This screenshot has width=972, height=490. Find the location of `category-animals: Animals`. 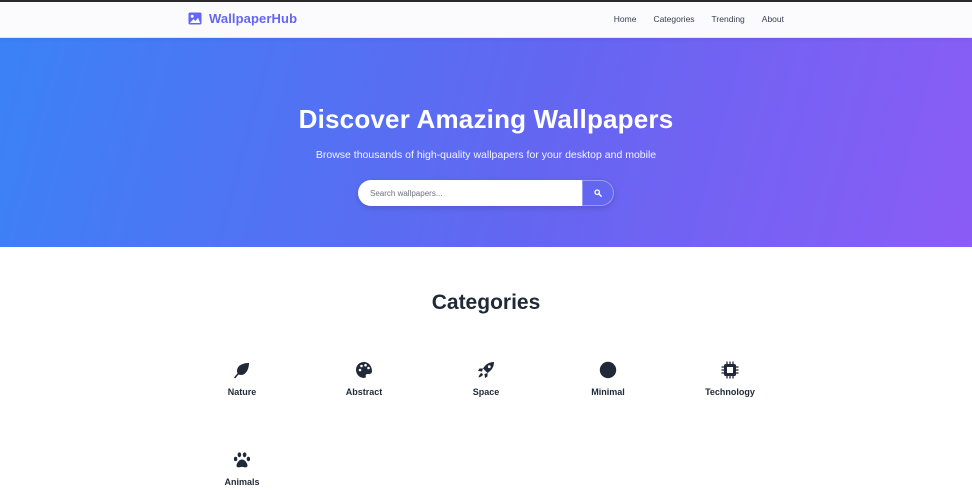

category-animals: Animals is located at coordinates (242, 469).